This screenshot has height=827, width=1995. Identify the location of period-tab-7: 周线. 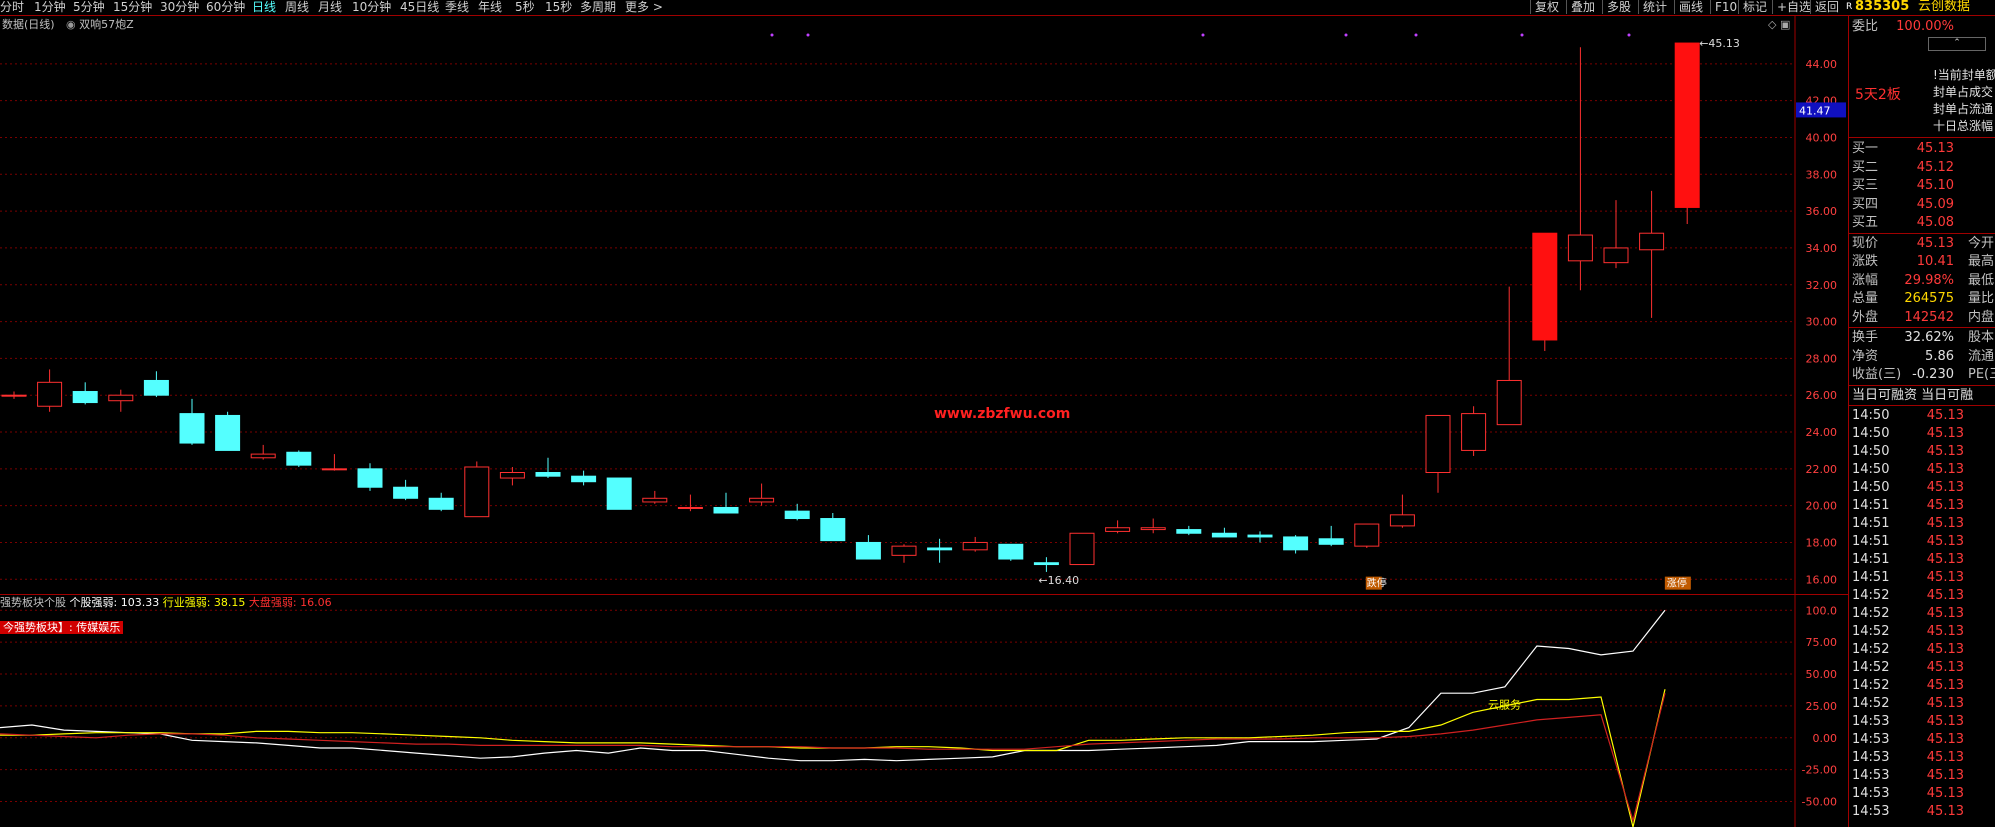
(297, 7).